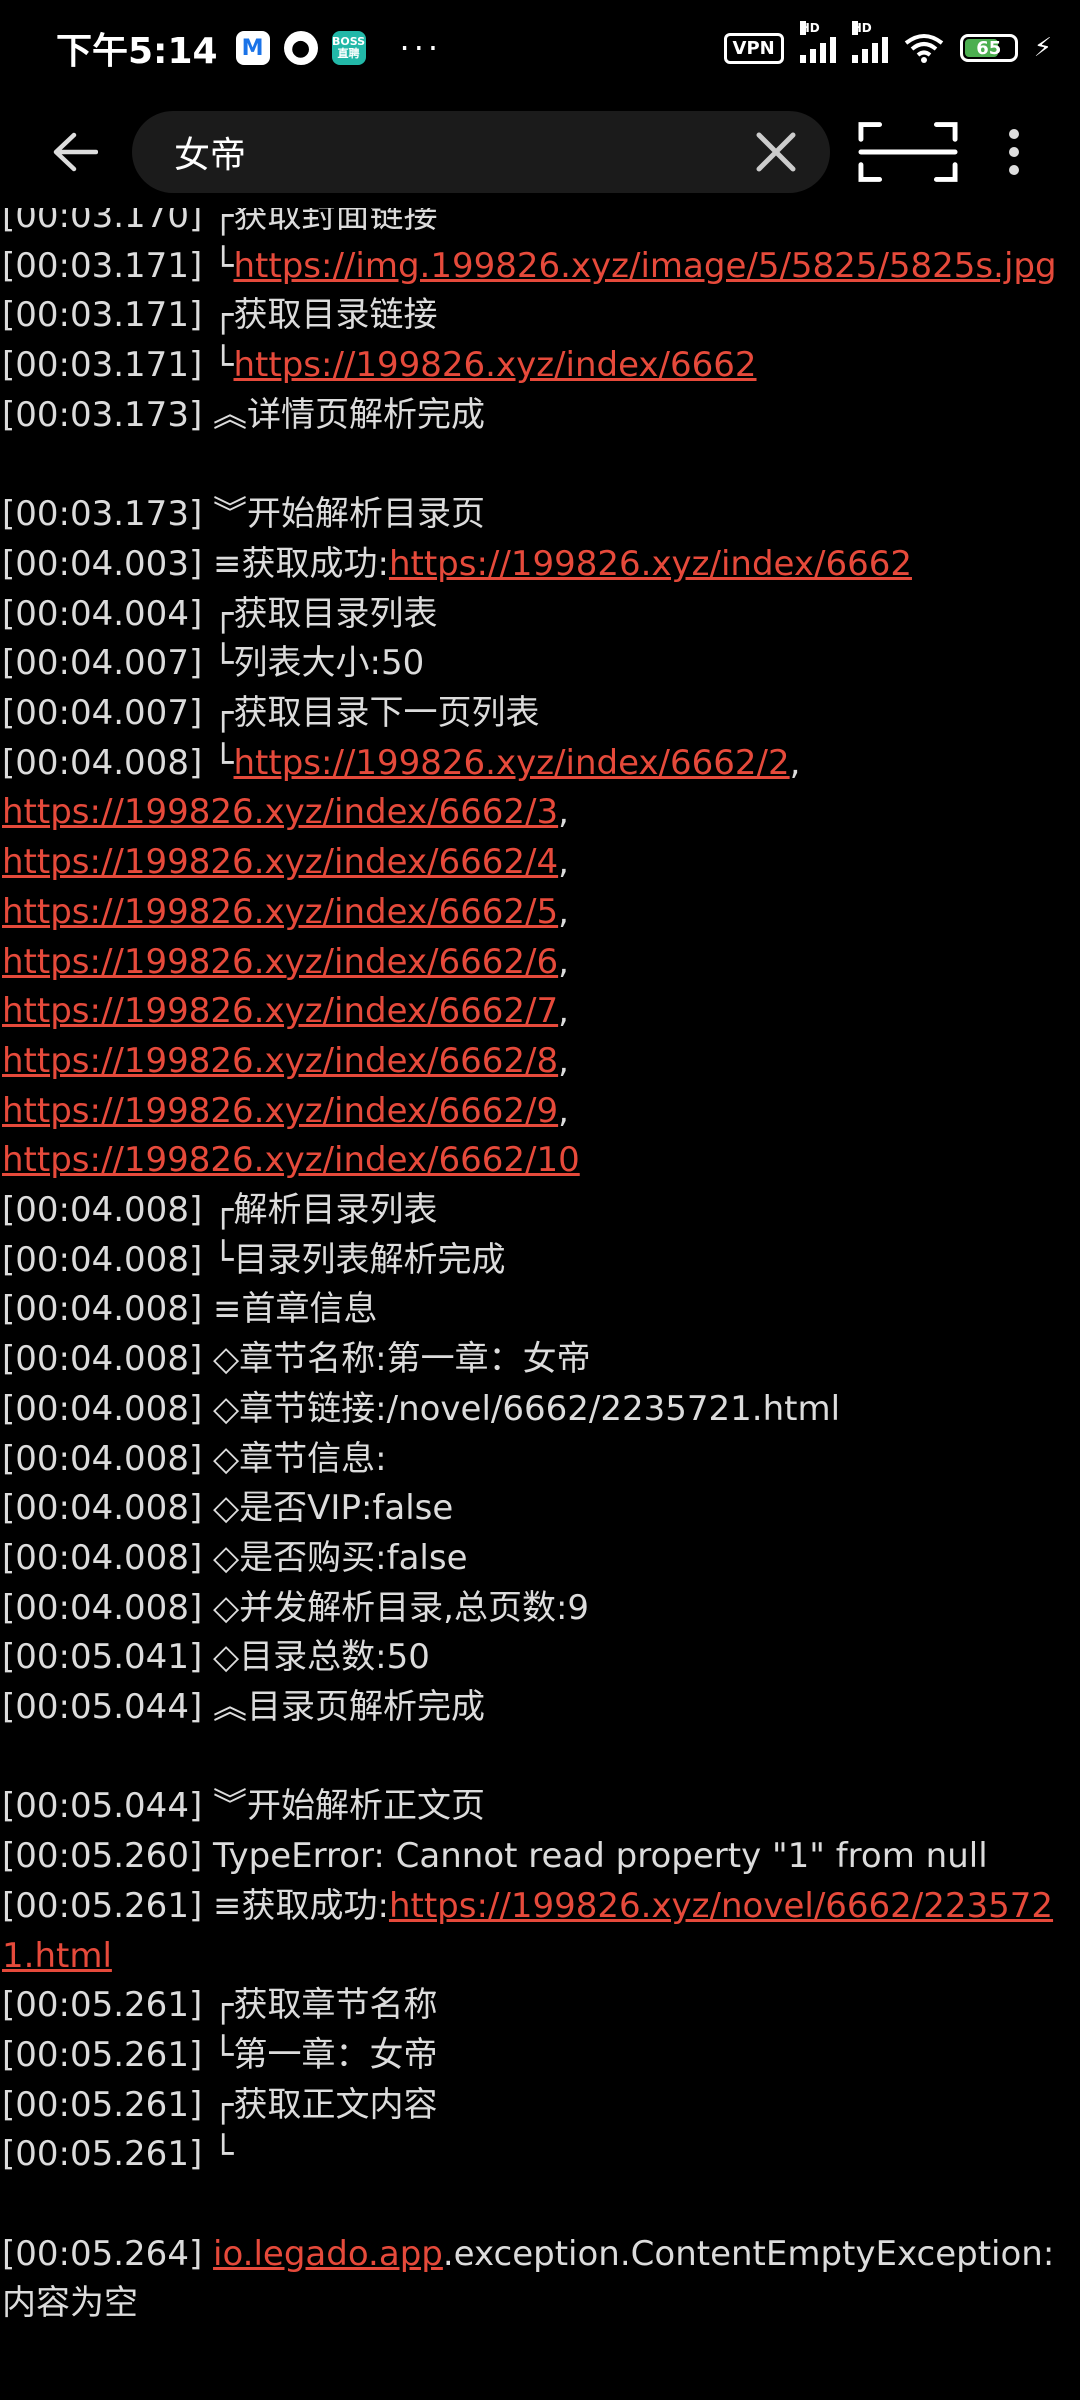 This screenshot has width=1080, height=2400. What do you see at coordinates (280, 1011) in the screenshot?
I see `log-link: https://199826.xyz/index/6662/7` at bounding box center [280, 1011].